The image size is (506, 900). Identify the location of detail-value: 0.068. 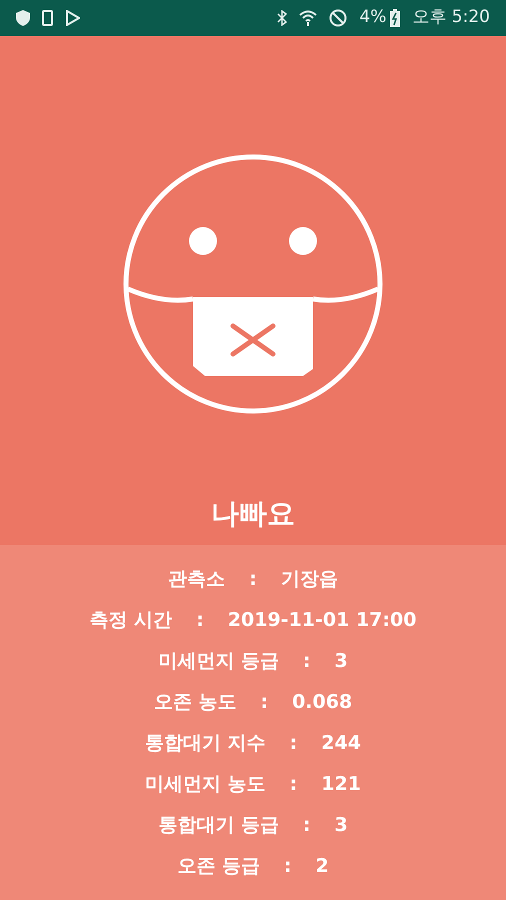
(322, 702).